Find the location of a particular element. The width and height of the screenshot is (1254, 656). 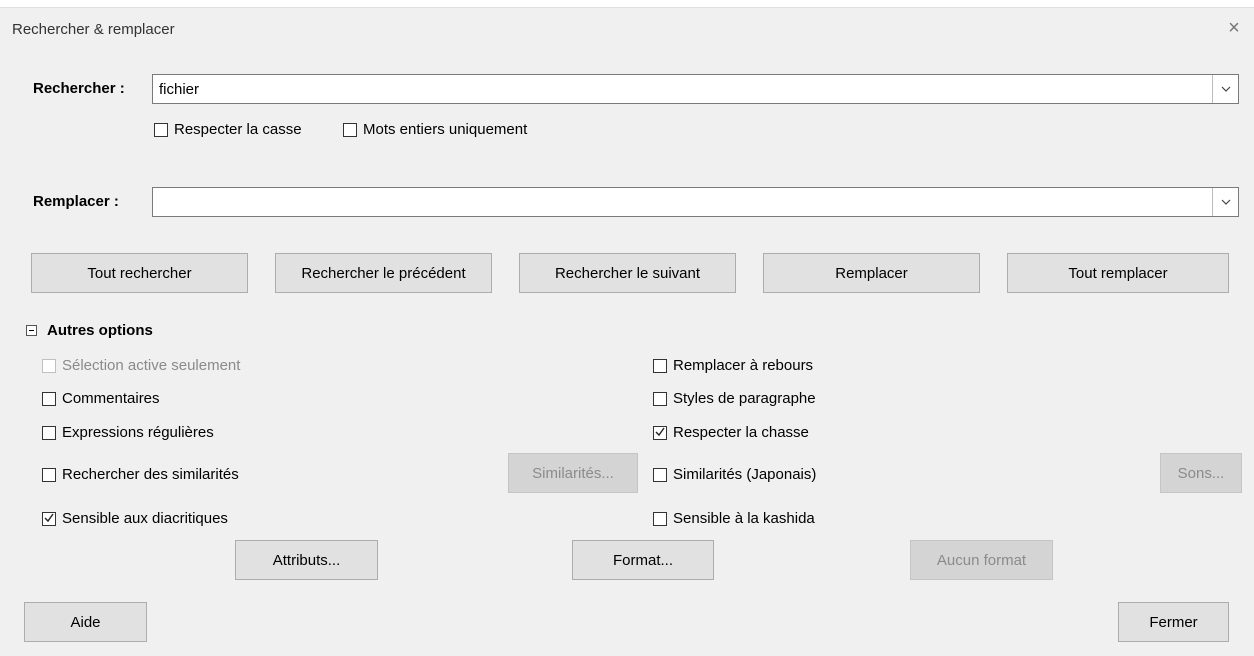

regex-checkbox: Expressions régulières is located at coordinates (128, 432).